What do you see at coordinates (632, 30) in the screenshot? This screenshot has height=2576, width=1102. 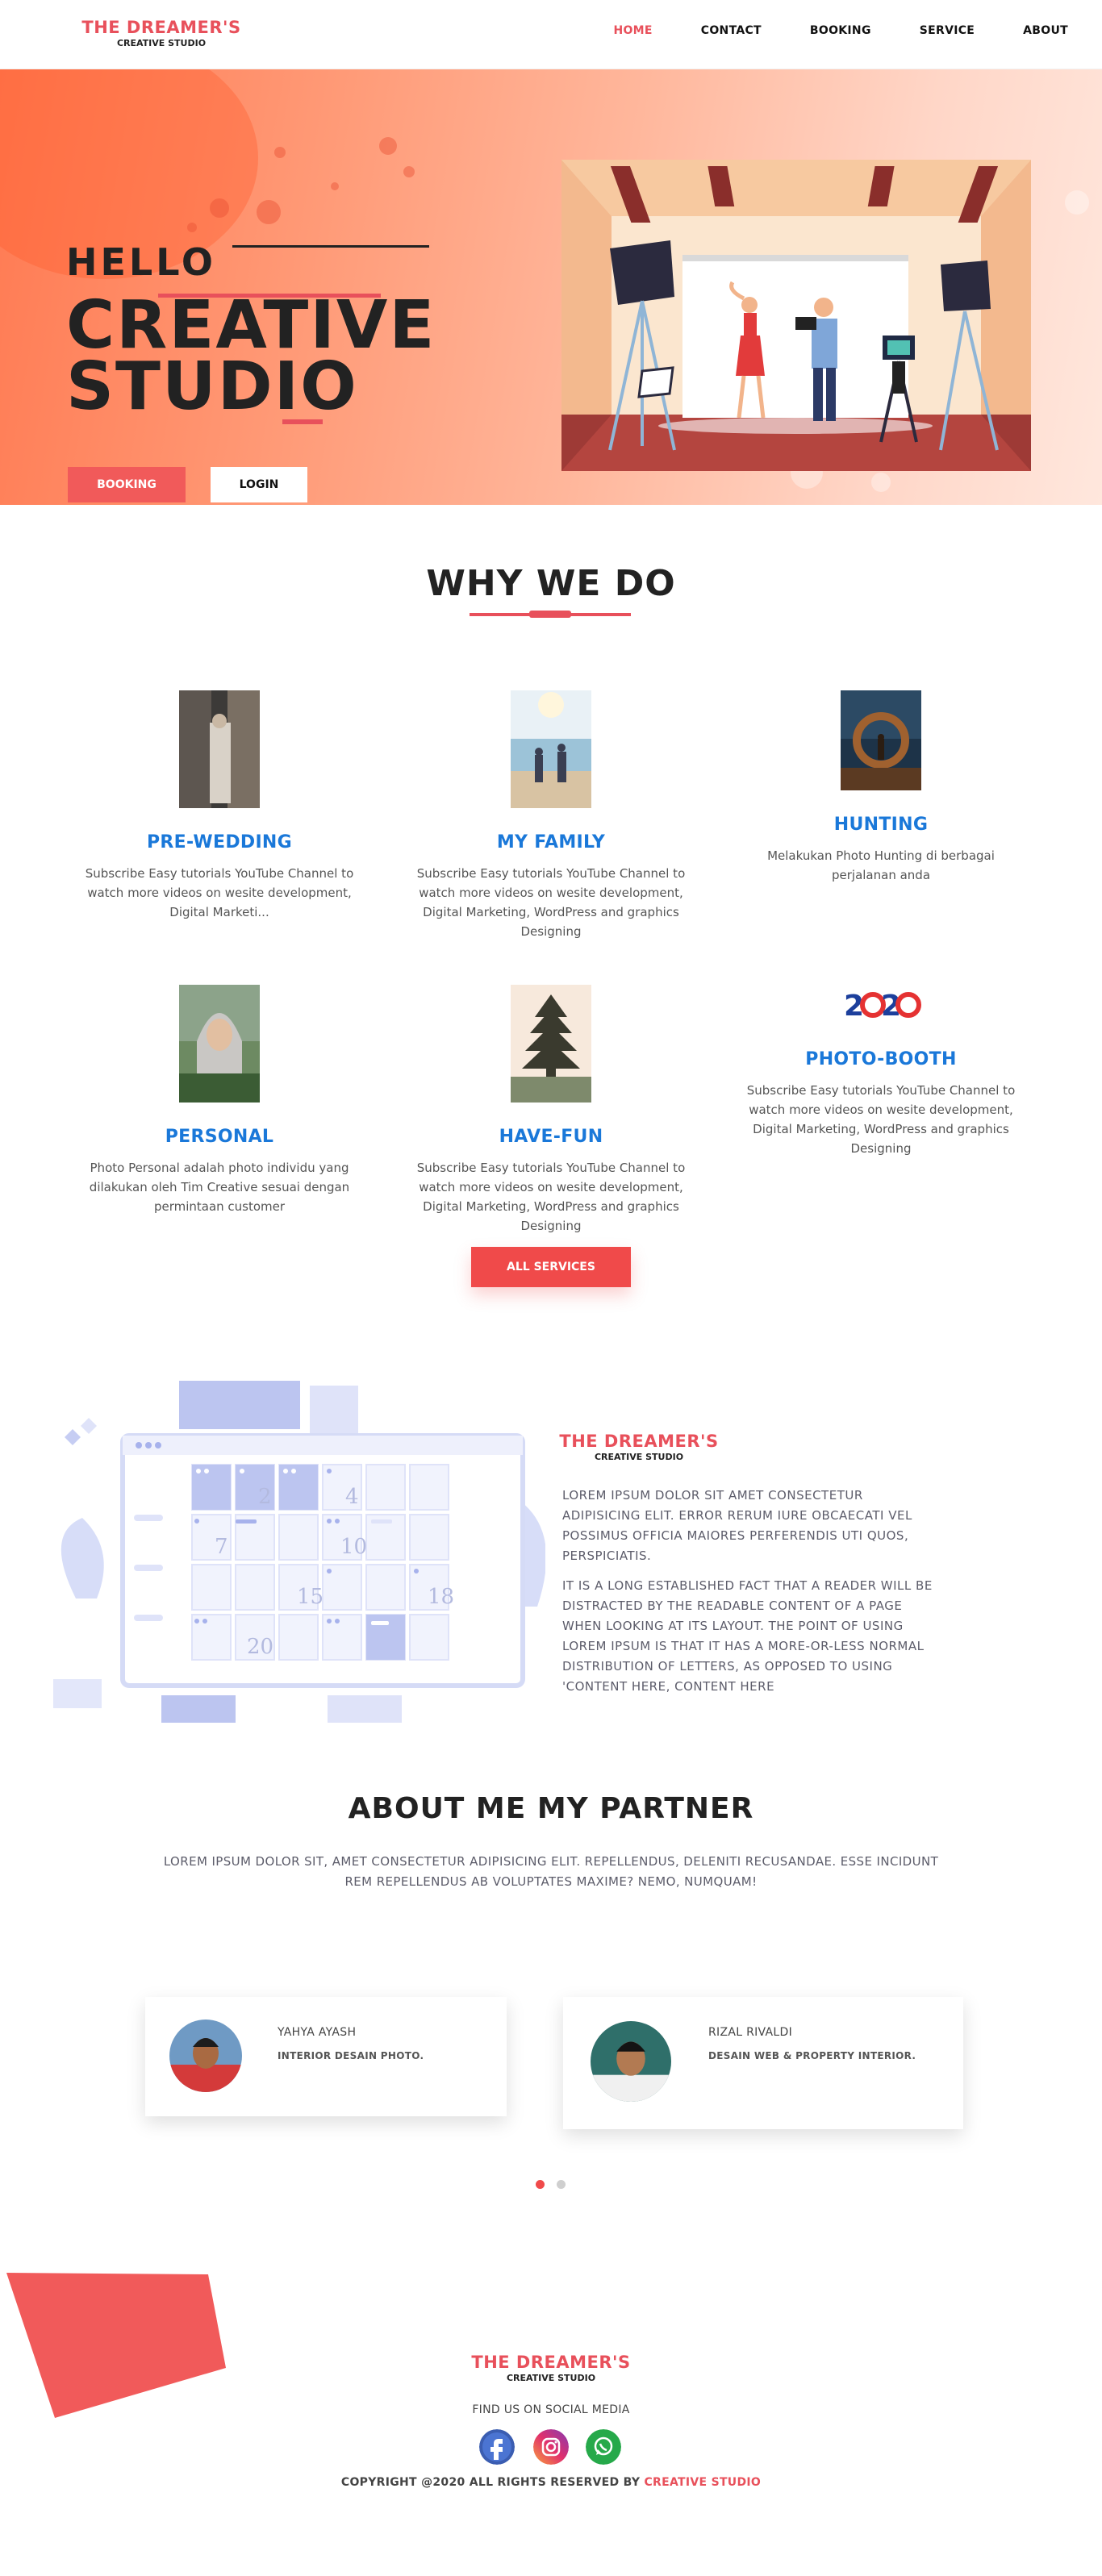 I see `nav-home: HOME` at bounding box center [632, 30].